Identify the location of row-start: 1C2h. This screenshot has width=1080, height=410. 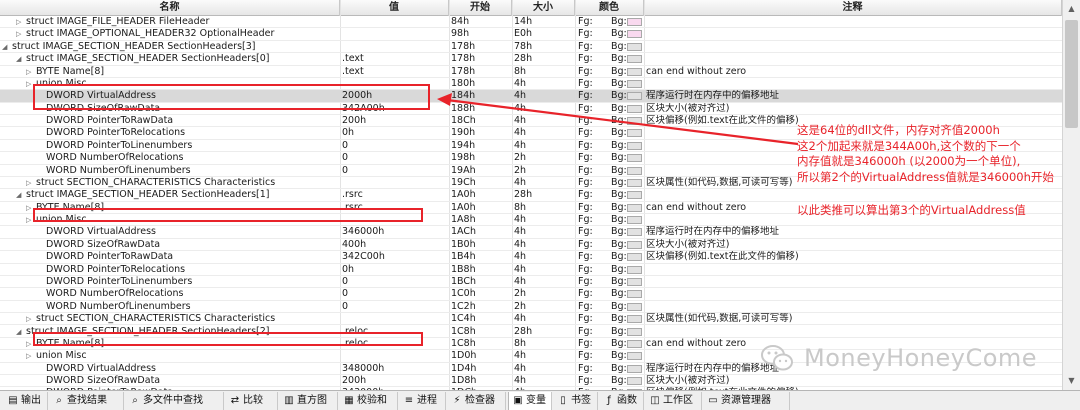
(463, 306).